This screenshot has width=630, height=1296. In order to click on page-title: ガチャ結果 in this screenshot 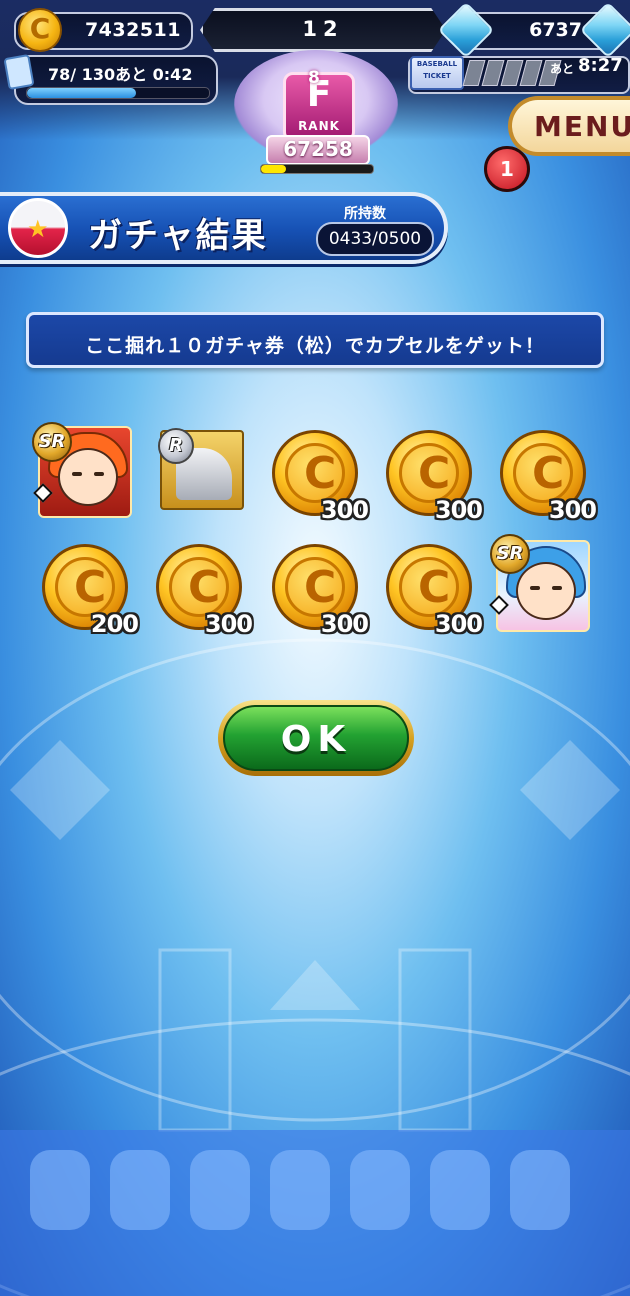, I will do `click(178, 236)`.